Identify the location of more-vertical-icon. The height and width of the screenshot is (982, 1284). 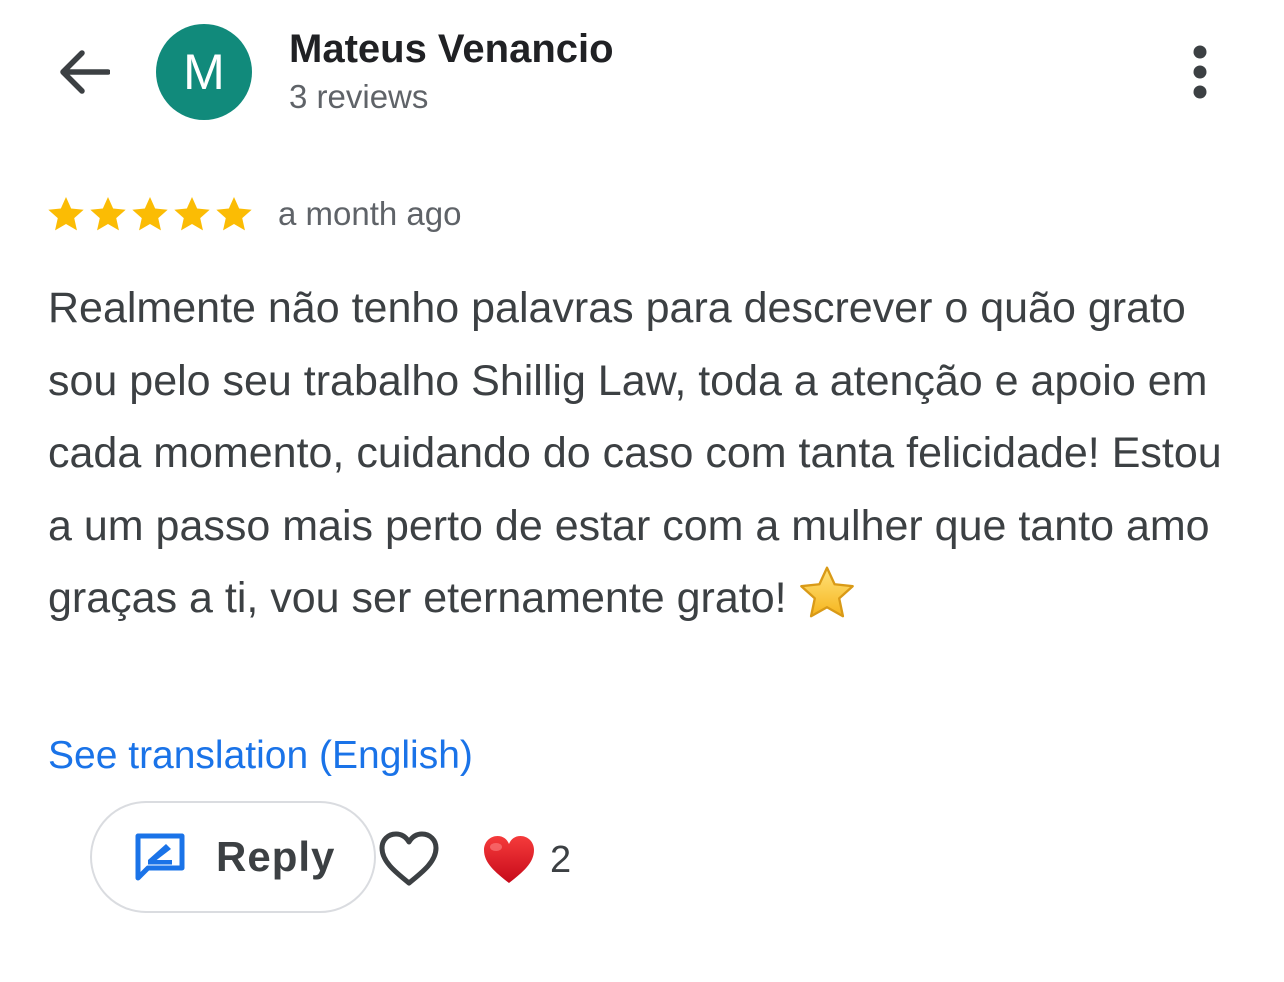
(1200, 72).